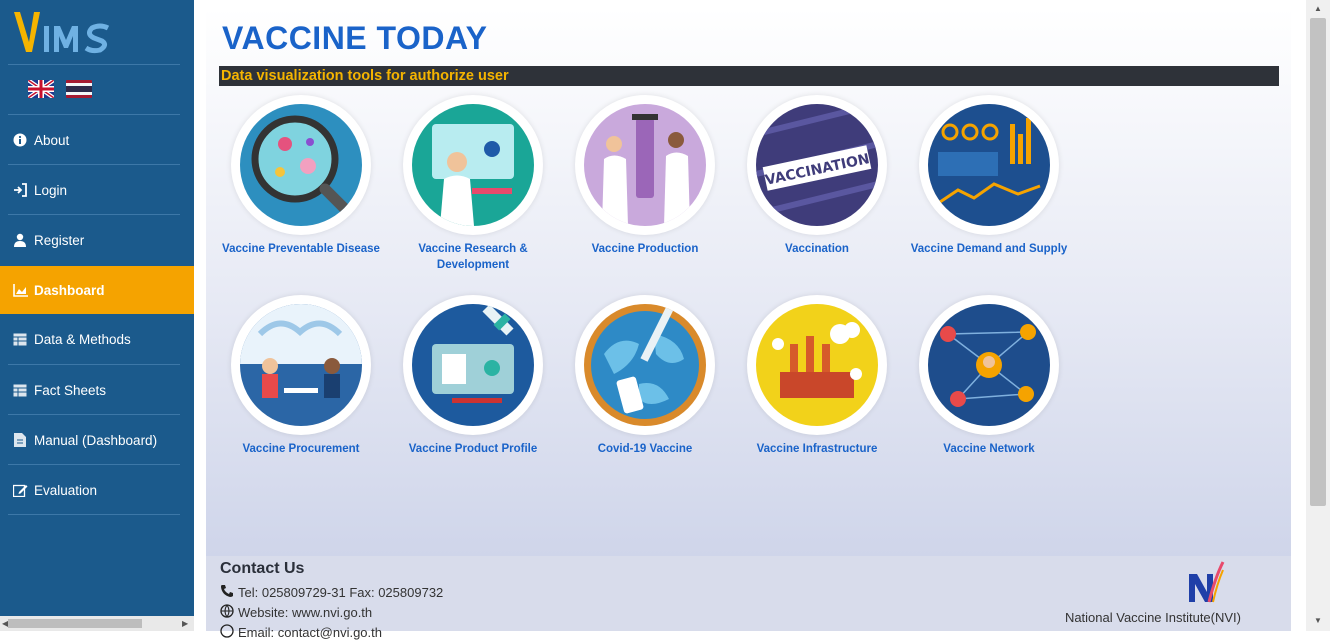 This screenshot has height=641, width=1330. I want to click on procurement-meeting-icon, so click(301, 365).